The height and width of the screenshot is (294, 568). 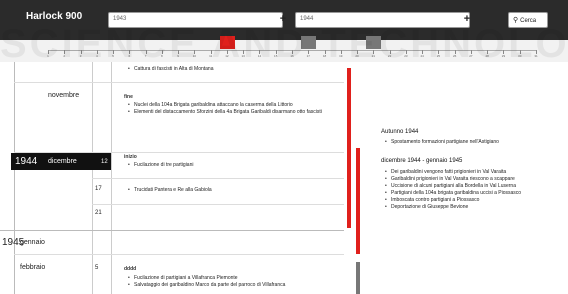 I want to click on month-label: dicembre, so click(x=62, y=161).